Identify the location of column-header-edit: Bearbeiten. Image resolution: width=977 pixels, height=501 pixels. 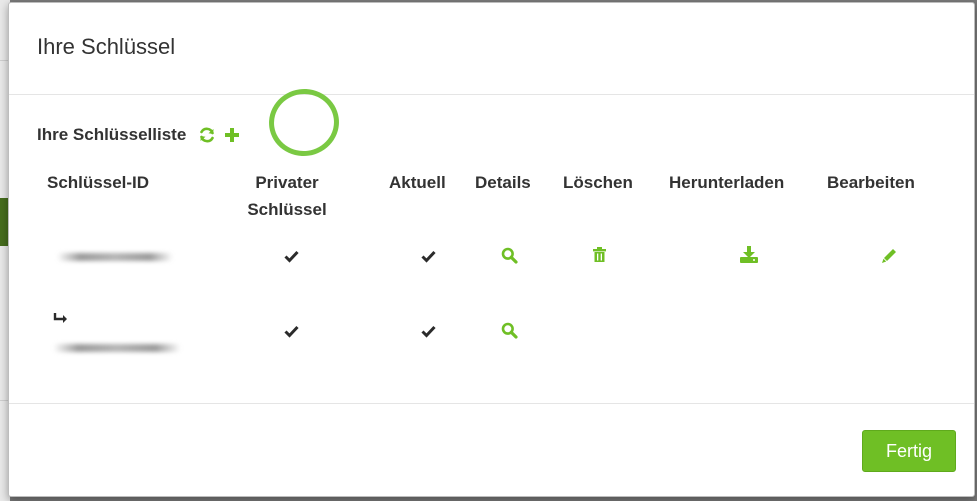
(871, 182).